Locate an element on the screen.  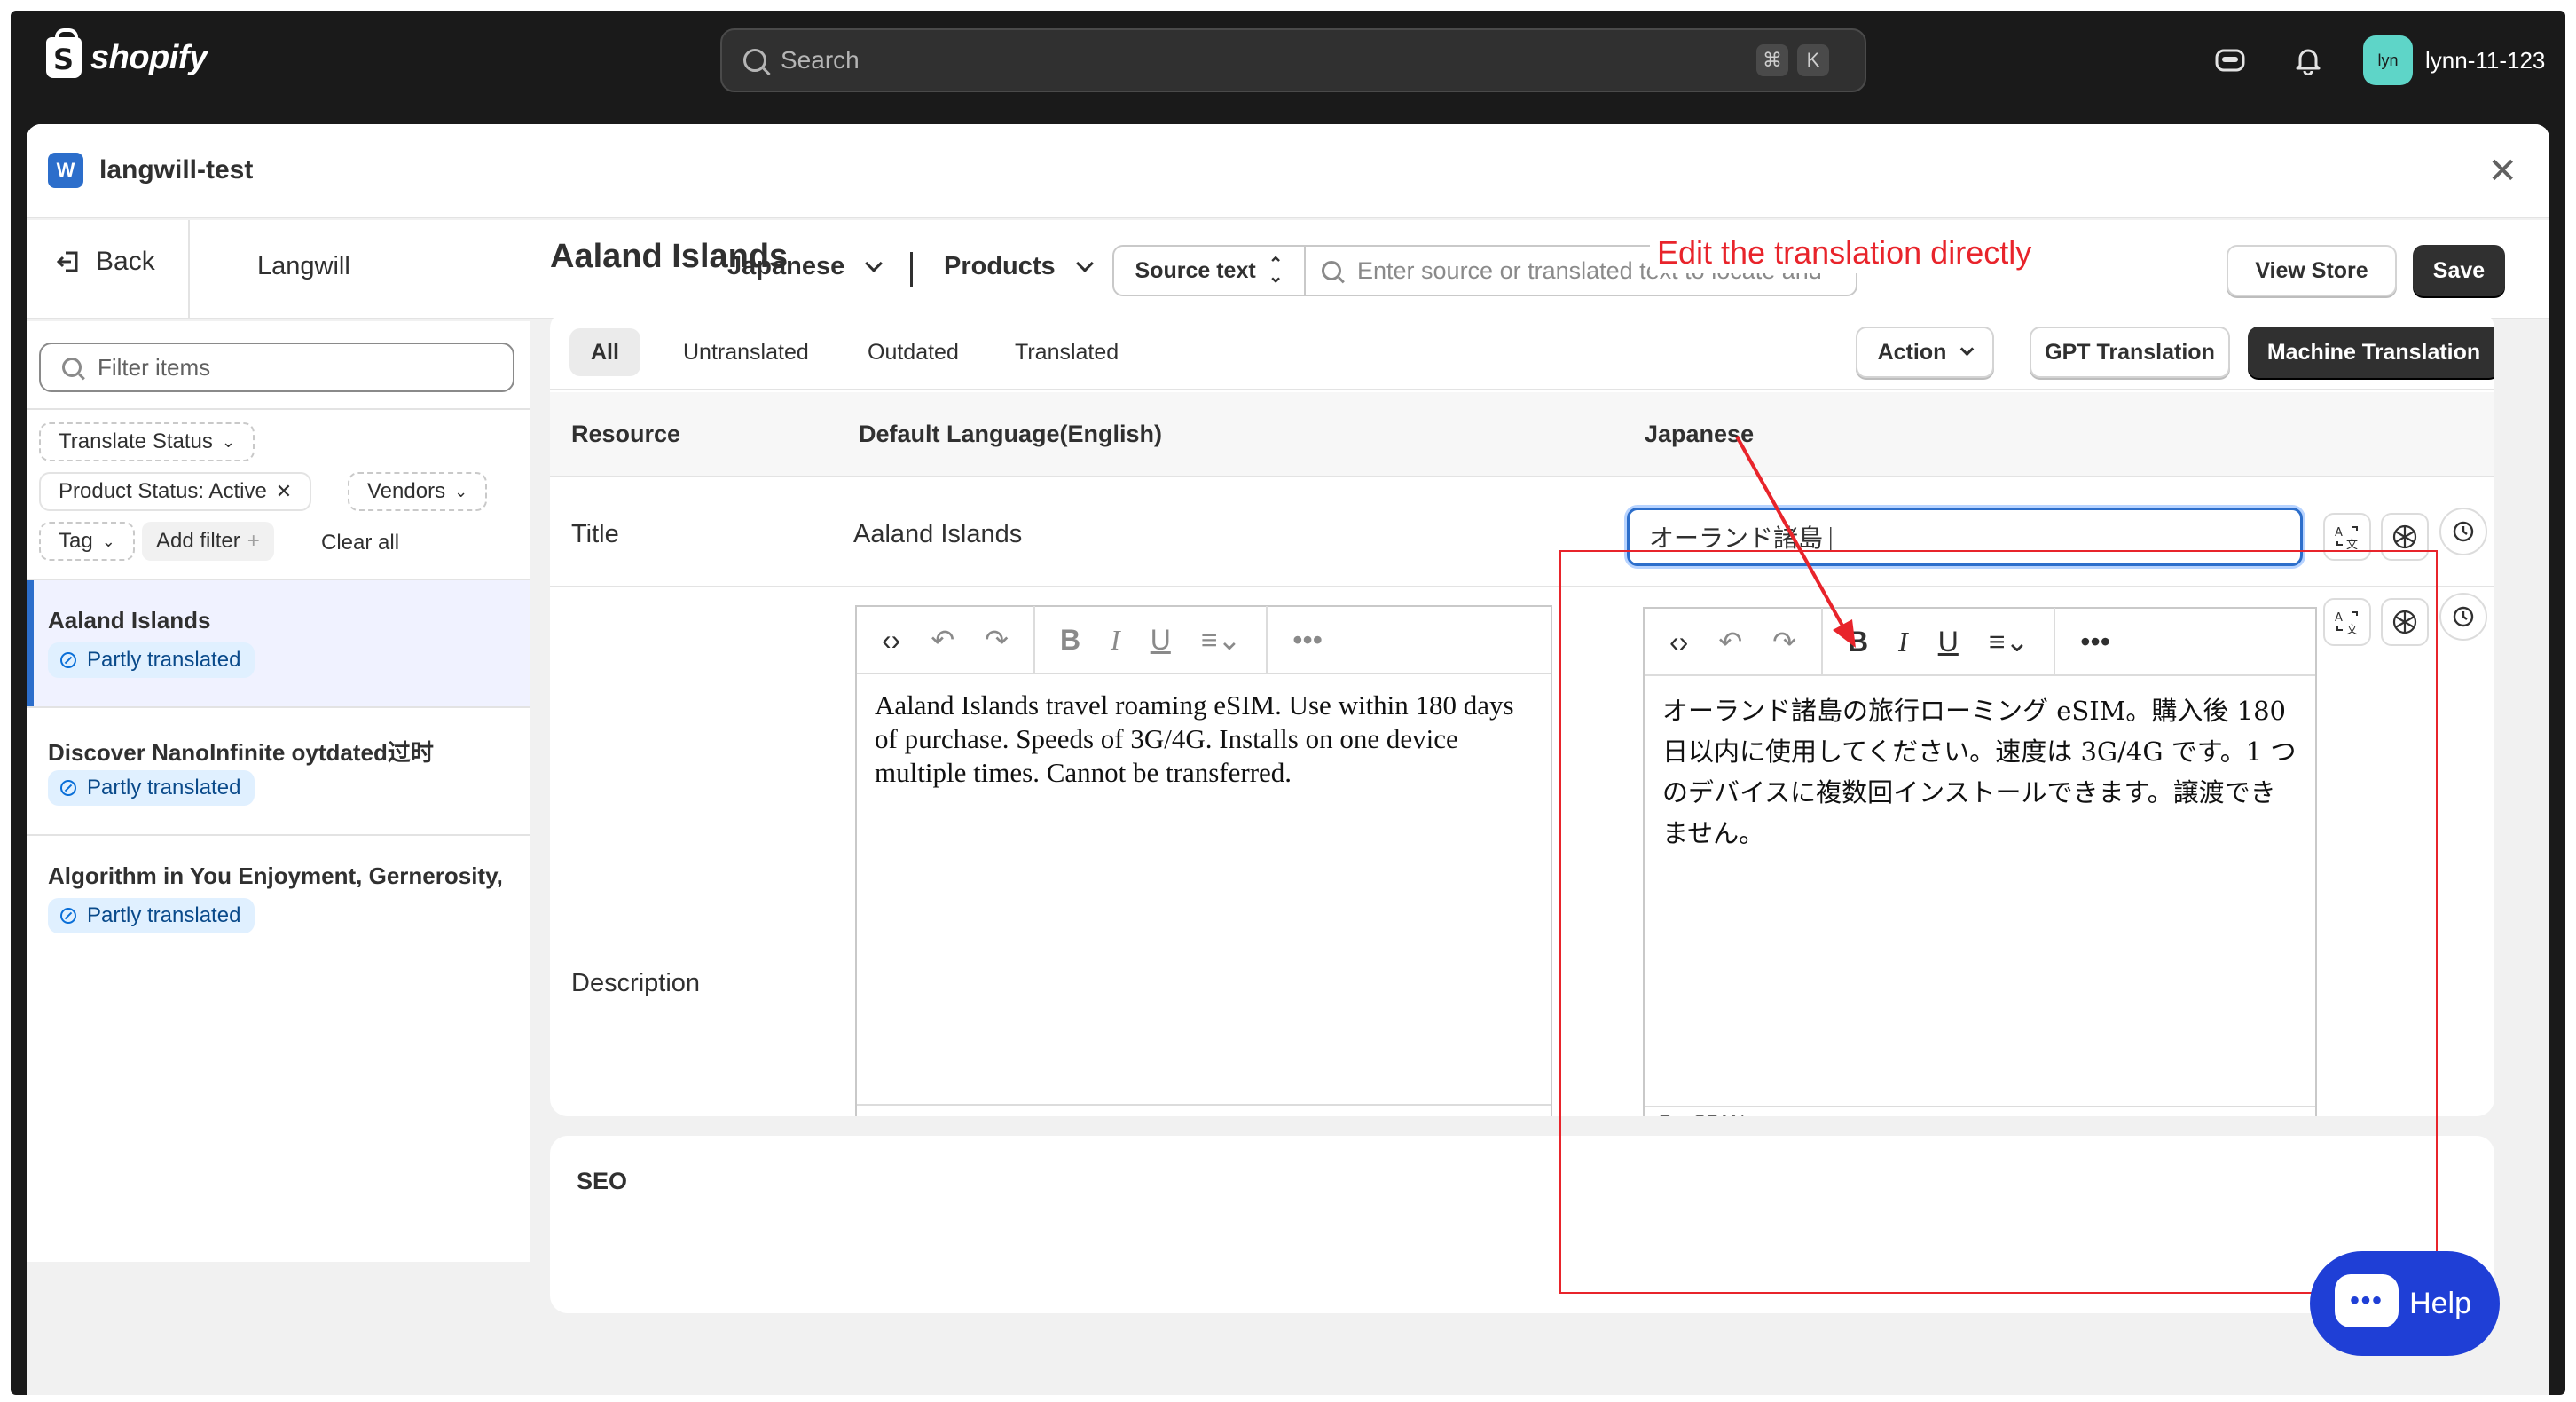
col-target-language: Japanese is located at coordinates (1700, 434).